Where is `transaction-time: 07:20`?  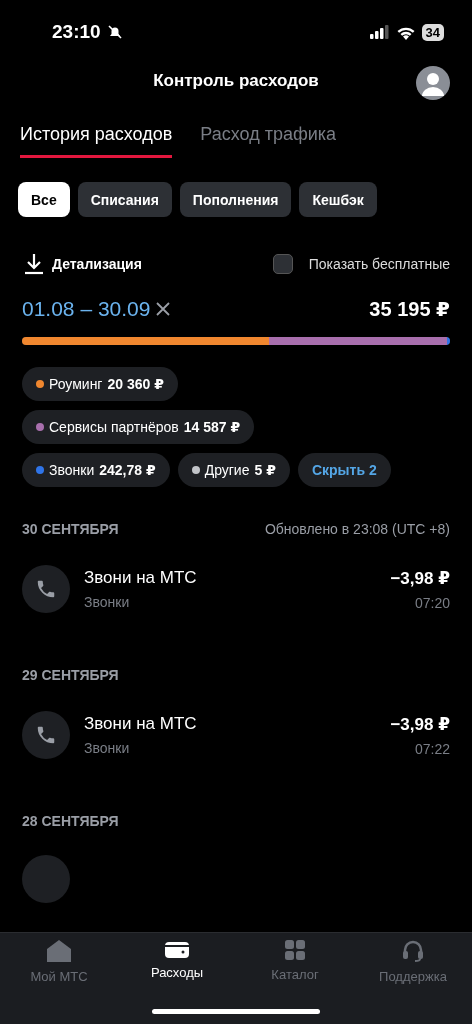
transaction-time: 07:20 is located at coordinates (432, 602).